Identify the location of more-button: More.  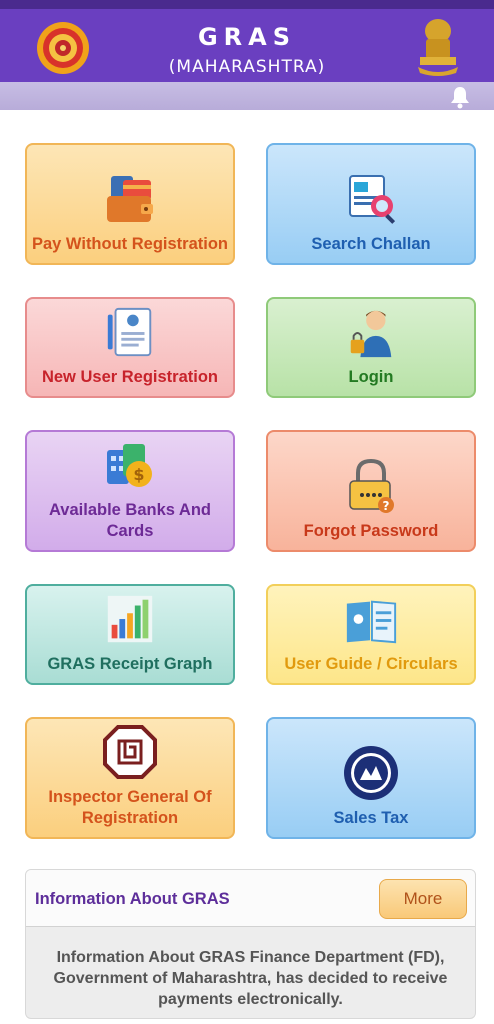
(423, 899).